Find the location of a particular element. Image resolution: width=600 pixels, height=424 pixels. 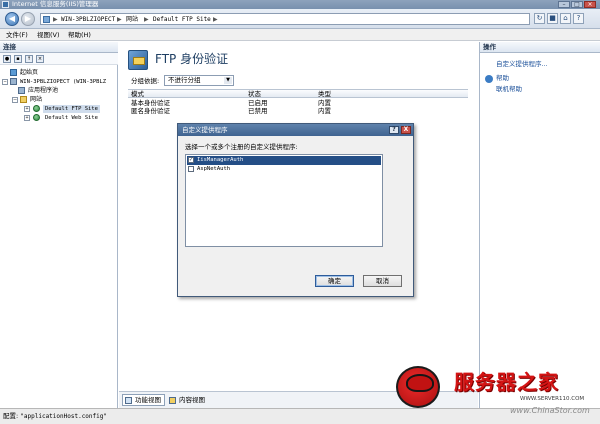

tab-content-view: 内容视图 is located at coordinates (187, 400).